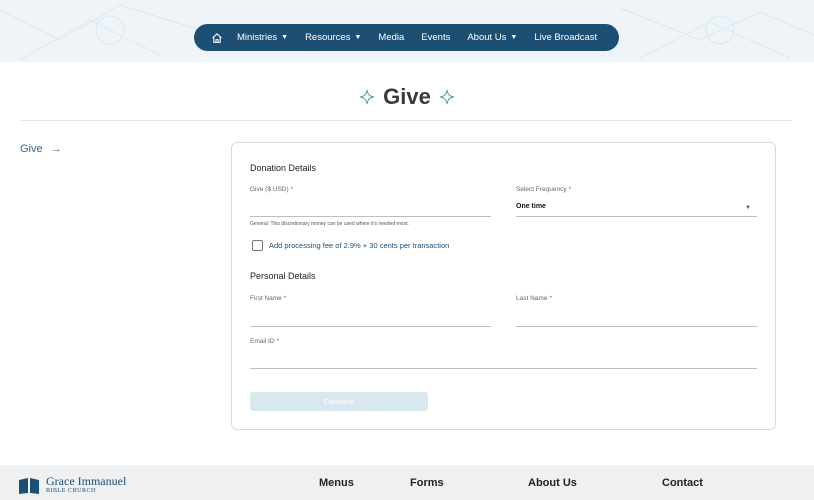  What do you see at coordinates (370, 216) in the screenshot?
I see `give-amount-input` at bounding box center [370, 216].